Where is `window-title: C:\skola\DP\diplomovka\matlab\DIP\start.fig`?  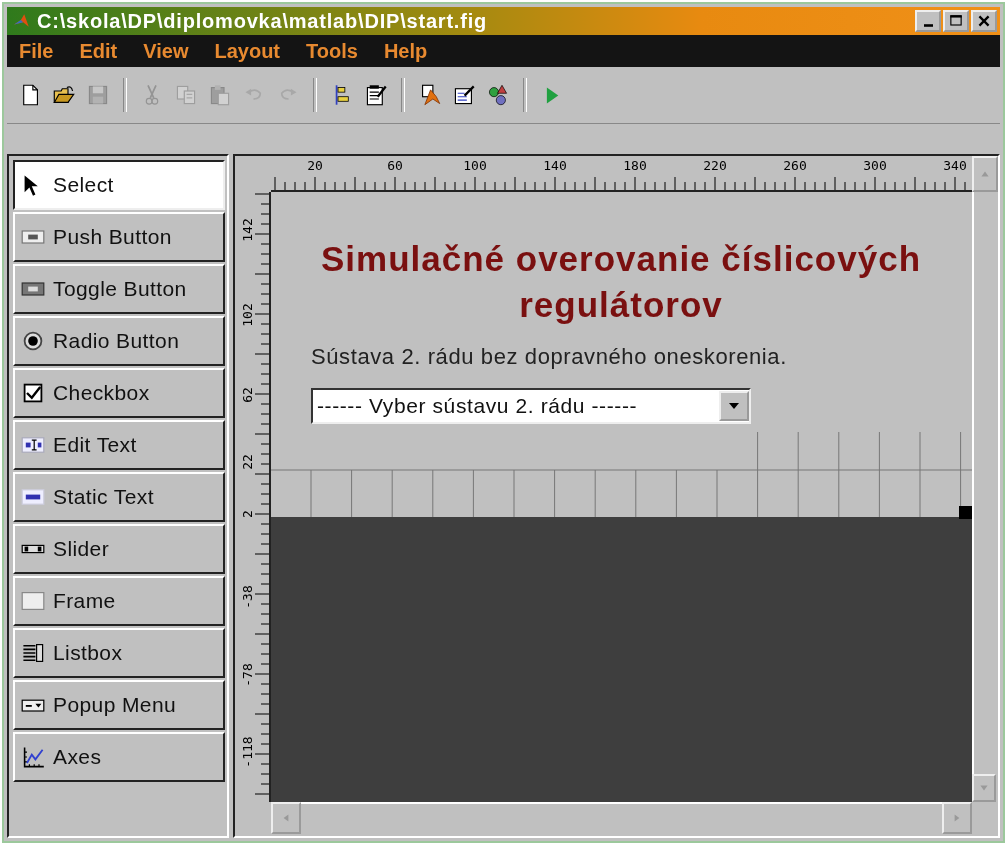
window-title: C:\skola\DP\diplomovka\matlab\DIP\start.fig is located at coordinates (263, 21).